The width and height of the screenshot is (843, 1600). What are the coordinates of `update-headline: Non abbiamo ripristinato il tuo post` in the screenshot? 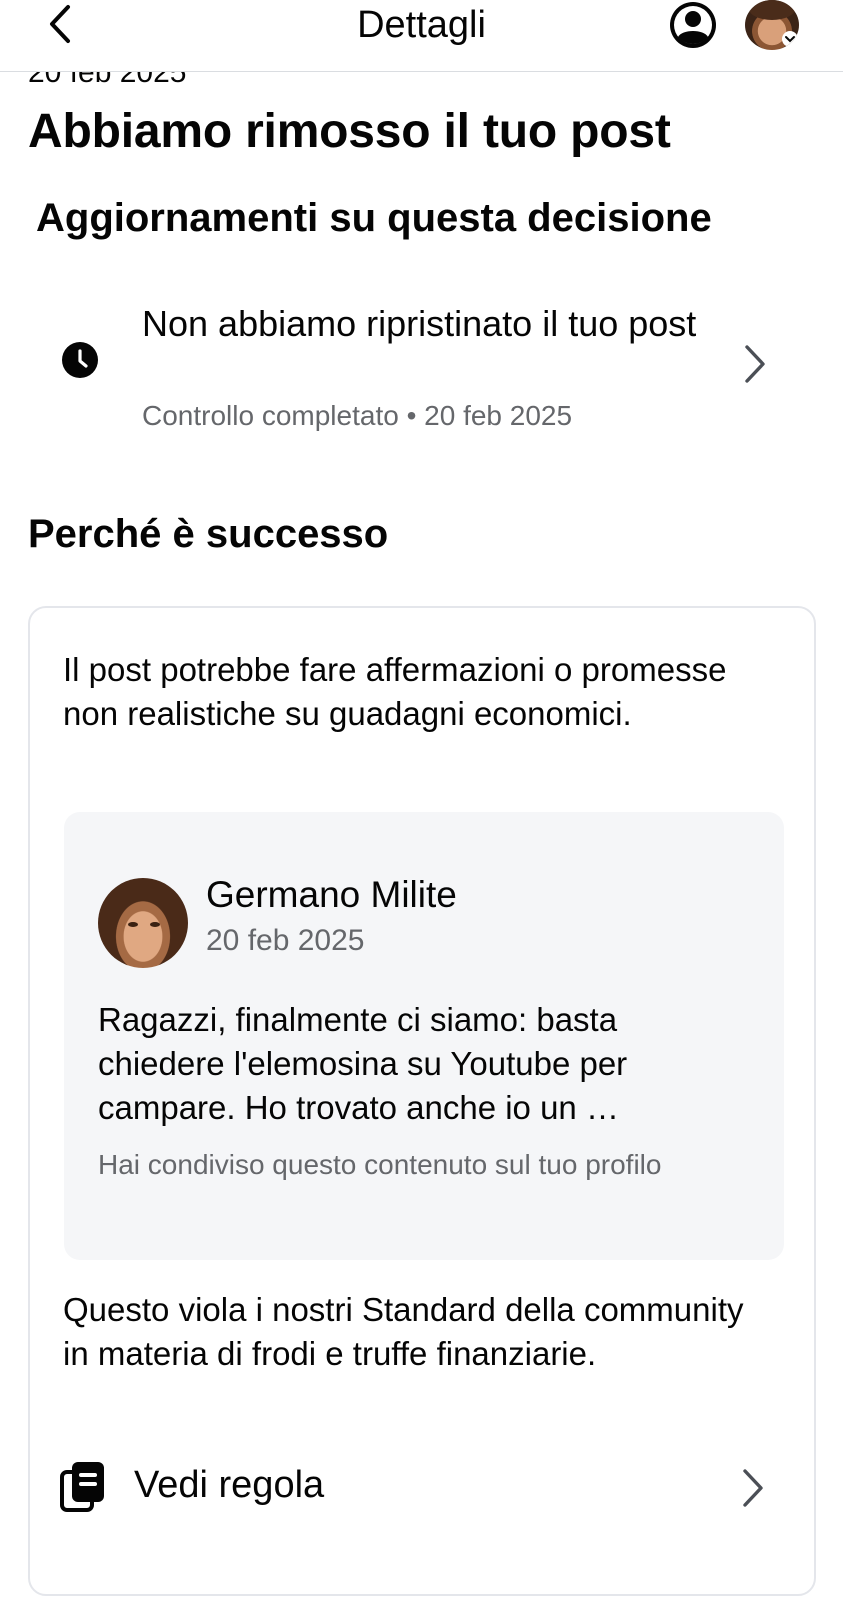 It's located at (419, 323).